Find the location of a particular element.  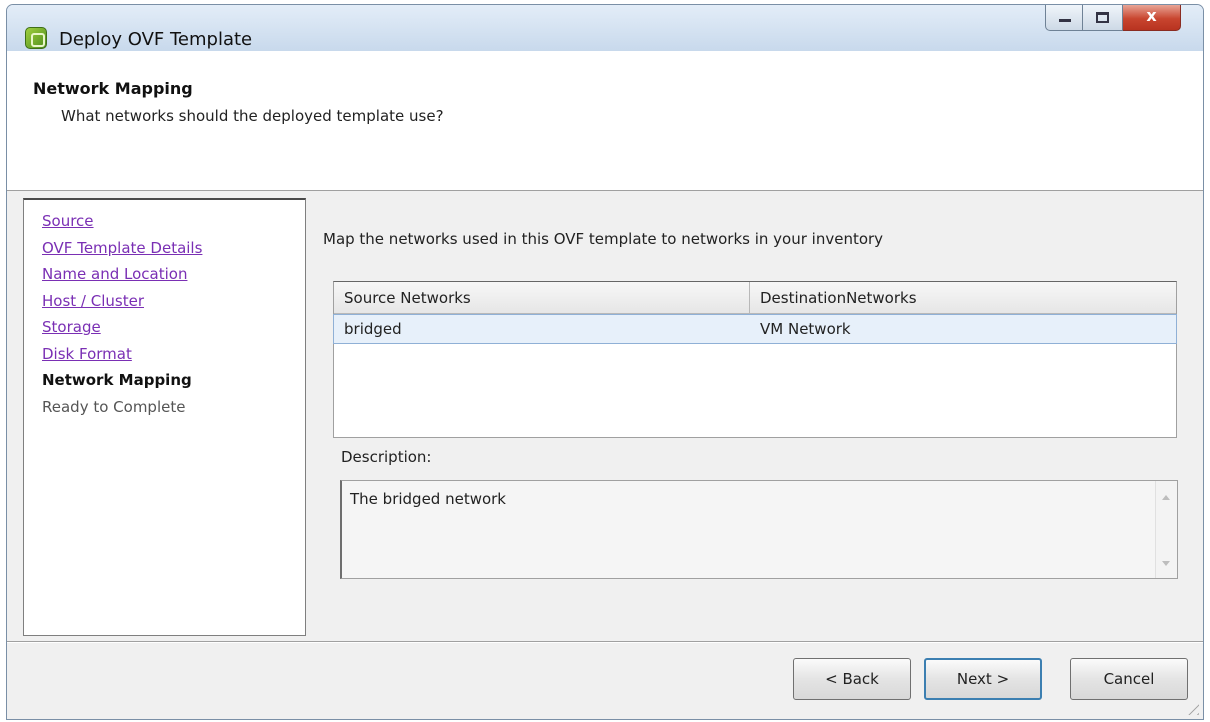

nav-item-ready-to-complete: Ready to Complete is located at coordinates (173, 407).